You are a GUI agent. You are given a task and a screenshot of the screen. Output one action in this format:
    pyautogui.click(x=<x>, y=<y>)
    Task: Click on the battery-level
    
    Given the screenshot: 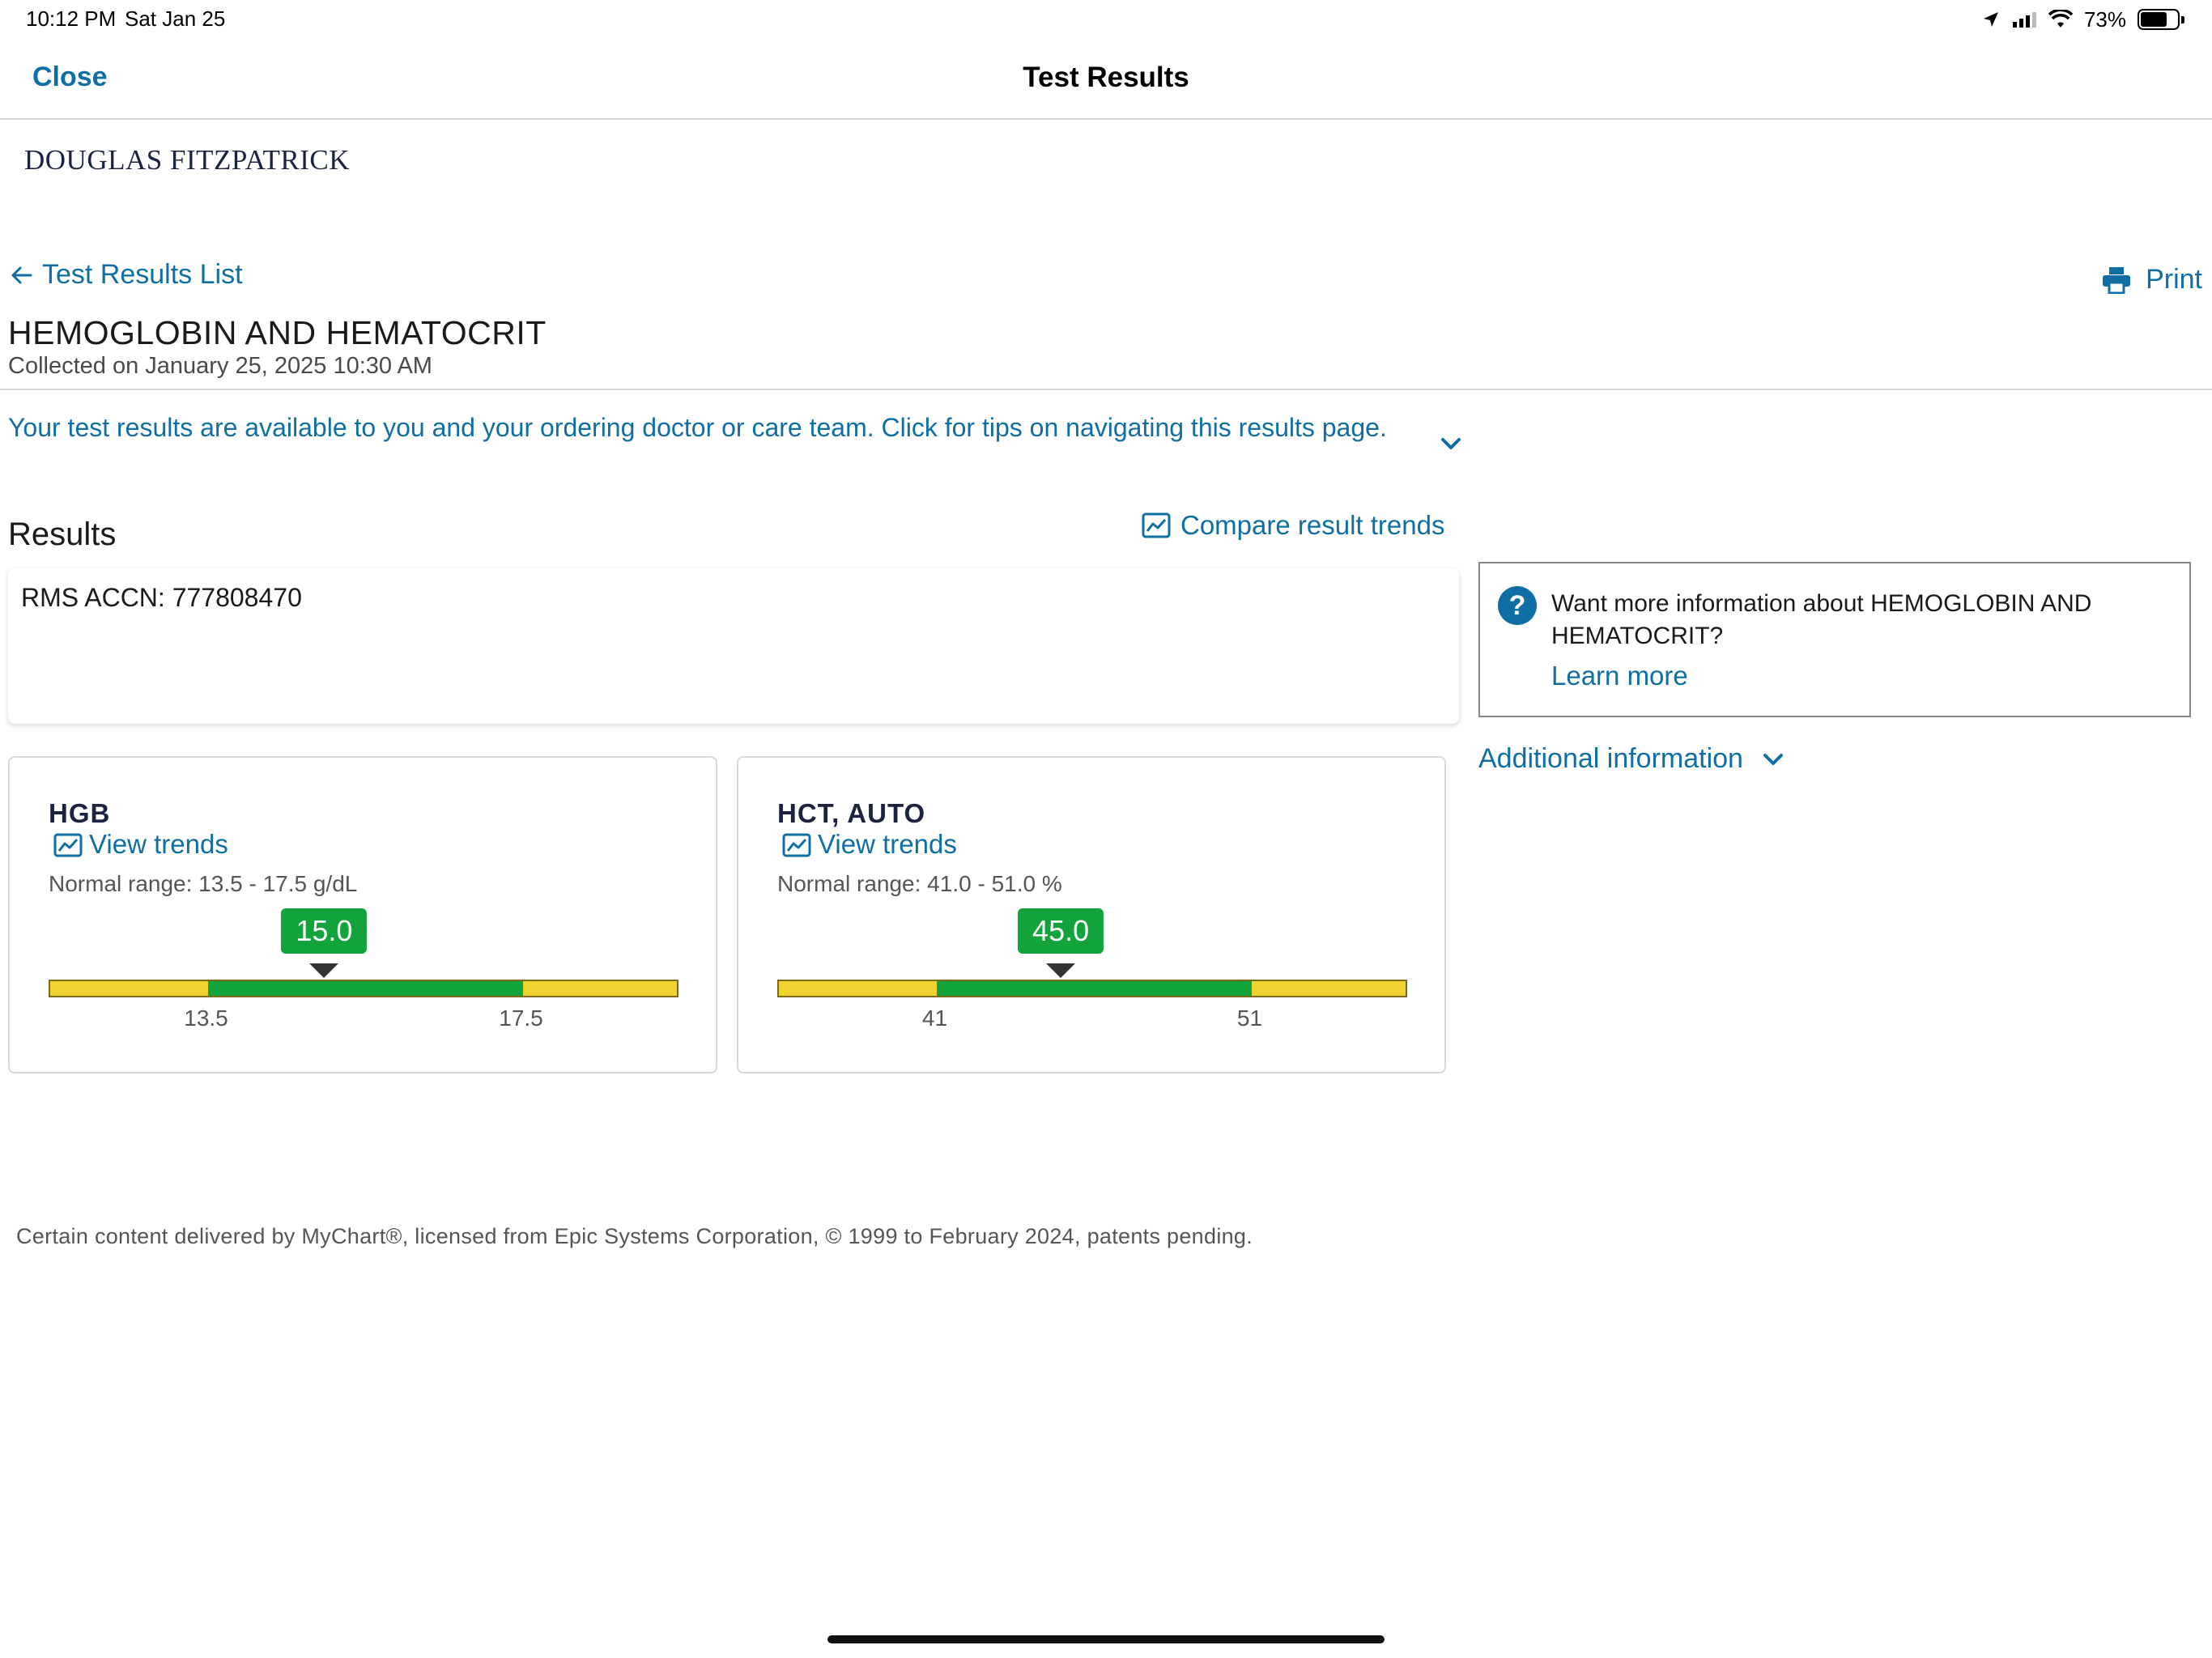 What is the action you would take?
    pyautogui.click(x=2154, y=19)
    